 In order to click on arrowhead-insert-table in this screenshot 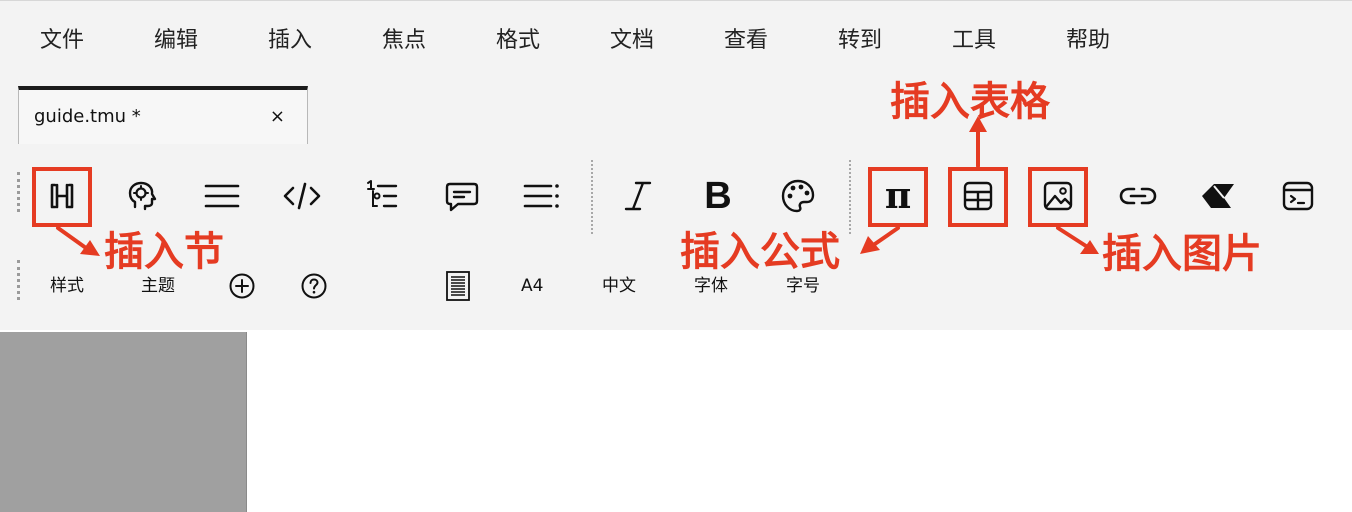, I will do `click(978, 124)`.